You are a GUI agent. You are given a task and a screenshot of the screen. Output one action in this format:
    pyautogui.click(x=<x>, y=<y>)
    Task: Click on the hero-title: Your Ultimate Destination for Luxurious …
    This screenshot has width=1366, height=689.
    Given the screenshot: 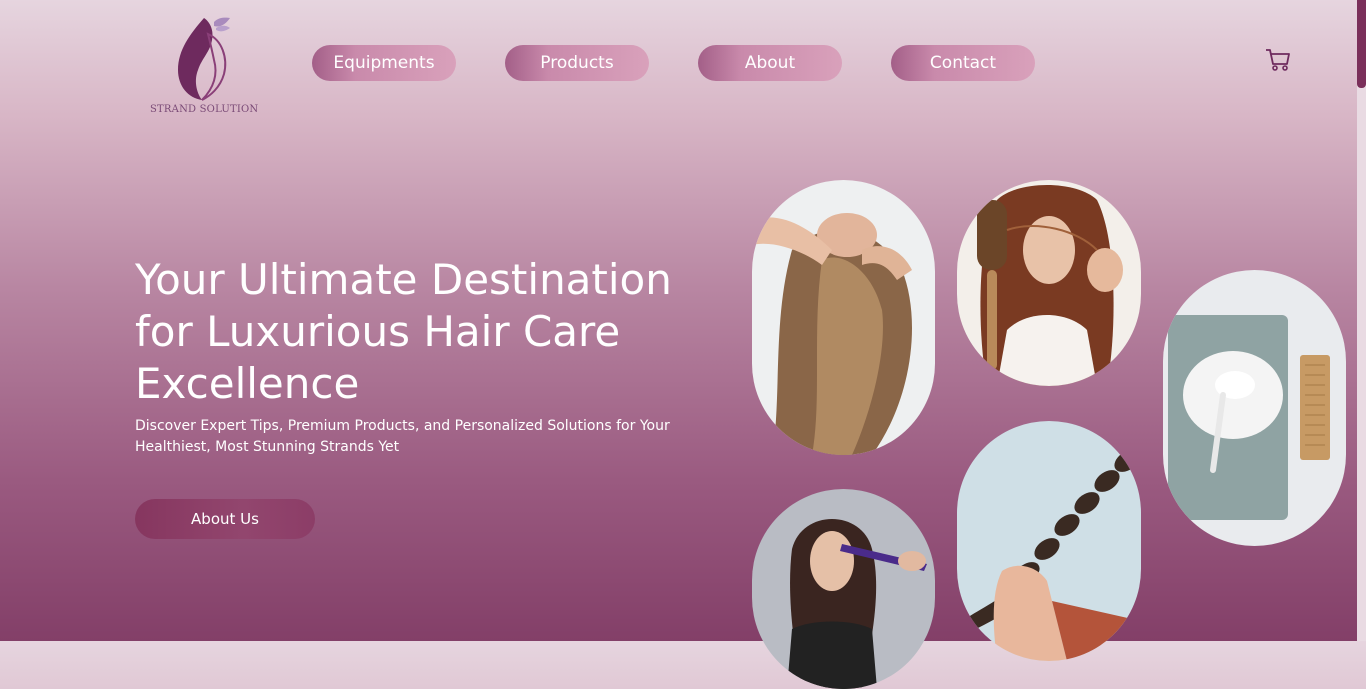 What is the action you would take?
    pyautogui.click(x=403, y=331)
    